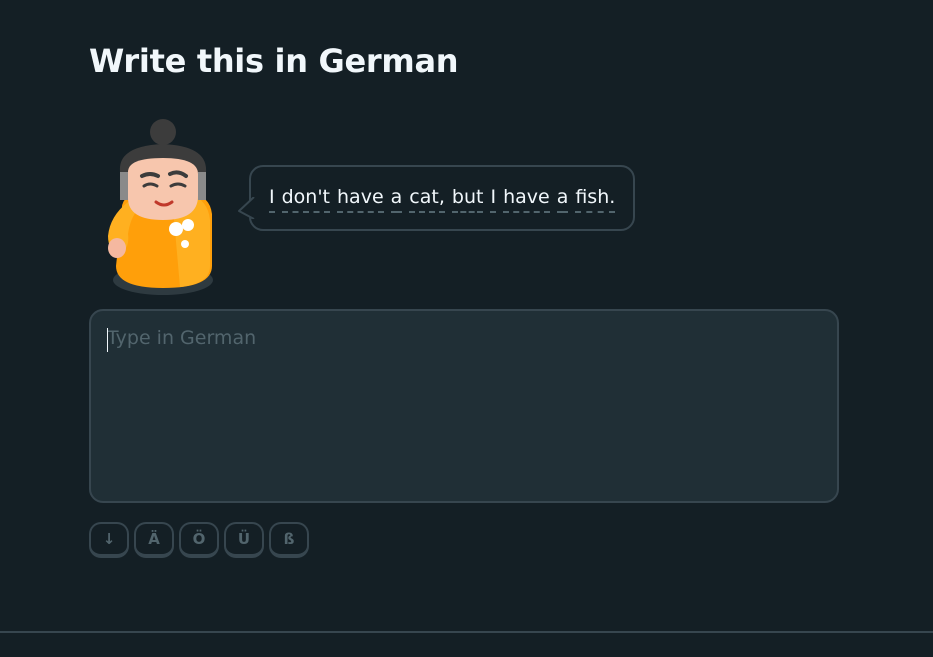  I want to click on prompt-sentence: I don't have a cat, but I have a fish., so click(442, 199).